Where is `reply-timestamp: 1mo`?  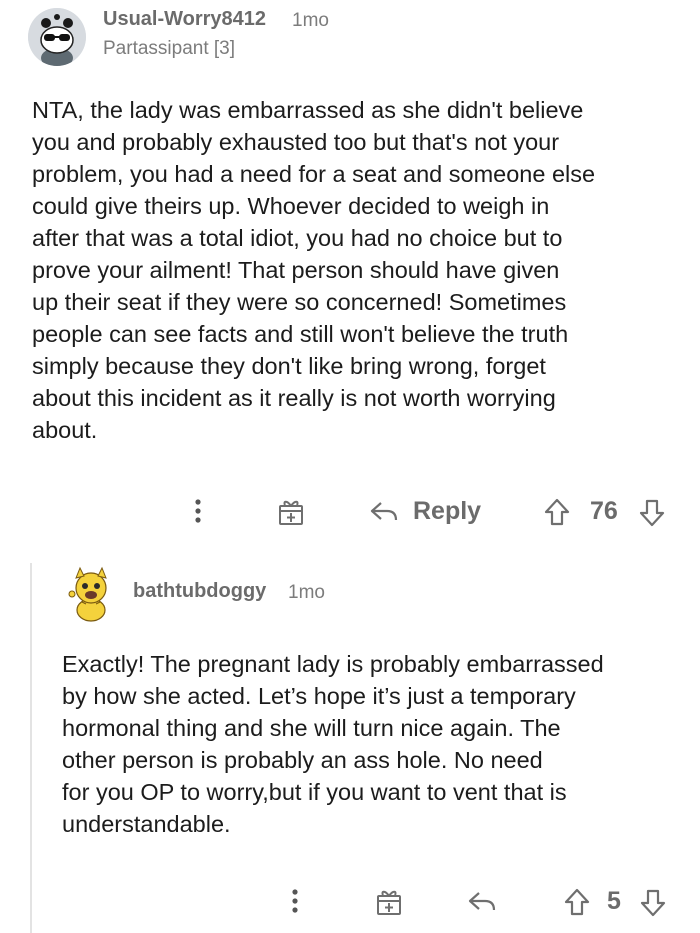
reply-timestamp: 1mo is located at coordinates (306, 592).